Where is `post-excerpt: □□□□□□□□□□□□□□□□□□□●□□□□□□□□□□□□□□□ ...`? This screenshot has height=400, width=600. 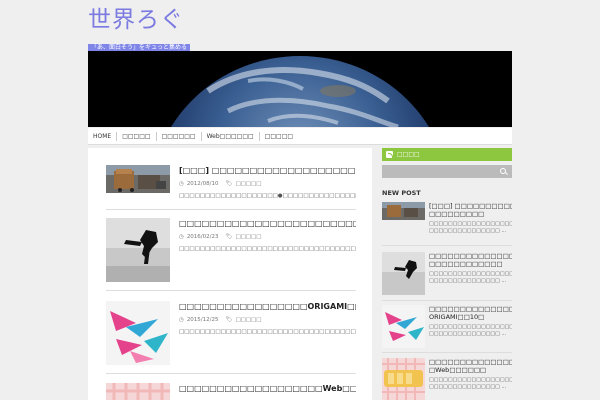
post-excerpt: □□□□□□□□□□□□□□□□□□□●□□□□□□□□□□□□□□□ ... is located at coordinates (267, 196).